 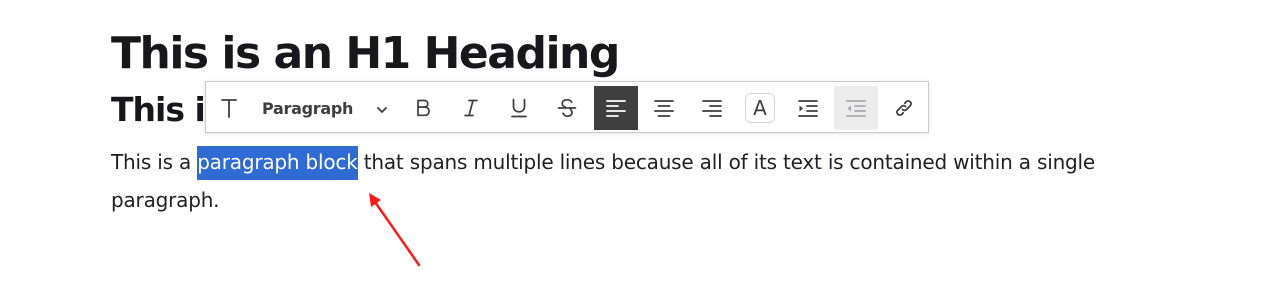 I want to click on text-color-button: A, so click(x=760, y=108).